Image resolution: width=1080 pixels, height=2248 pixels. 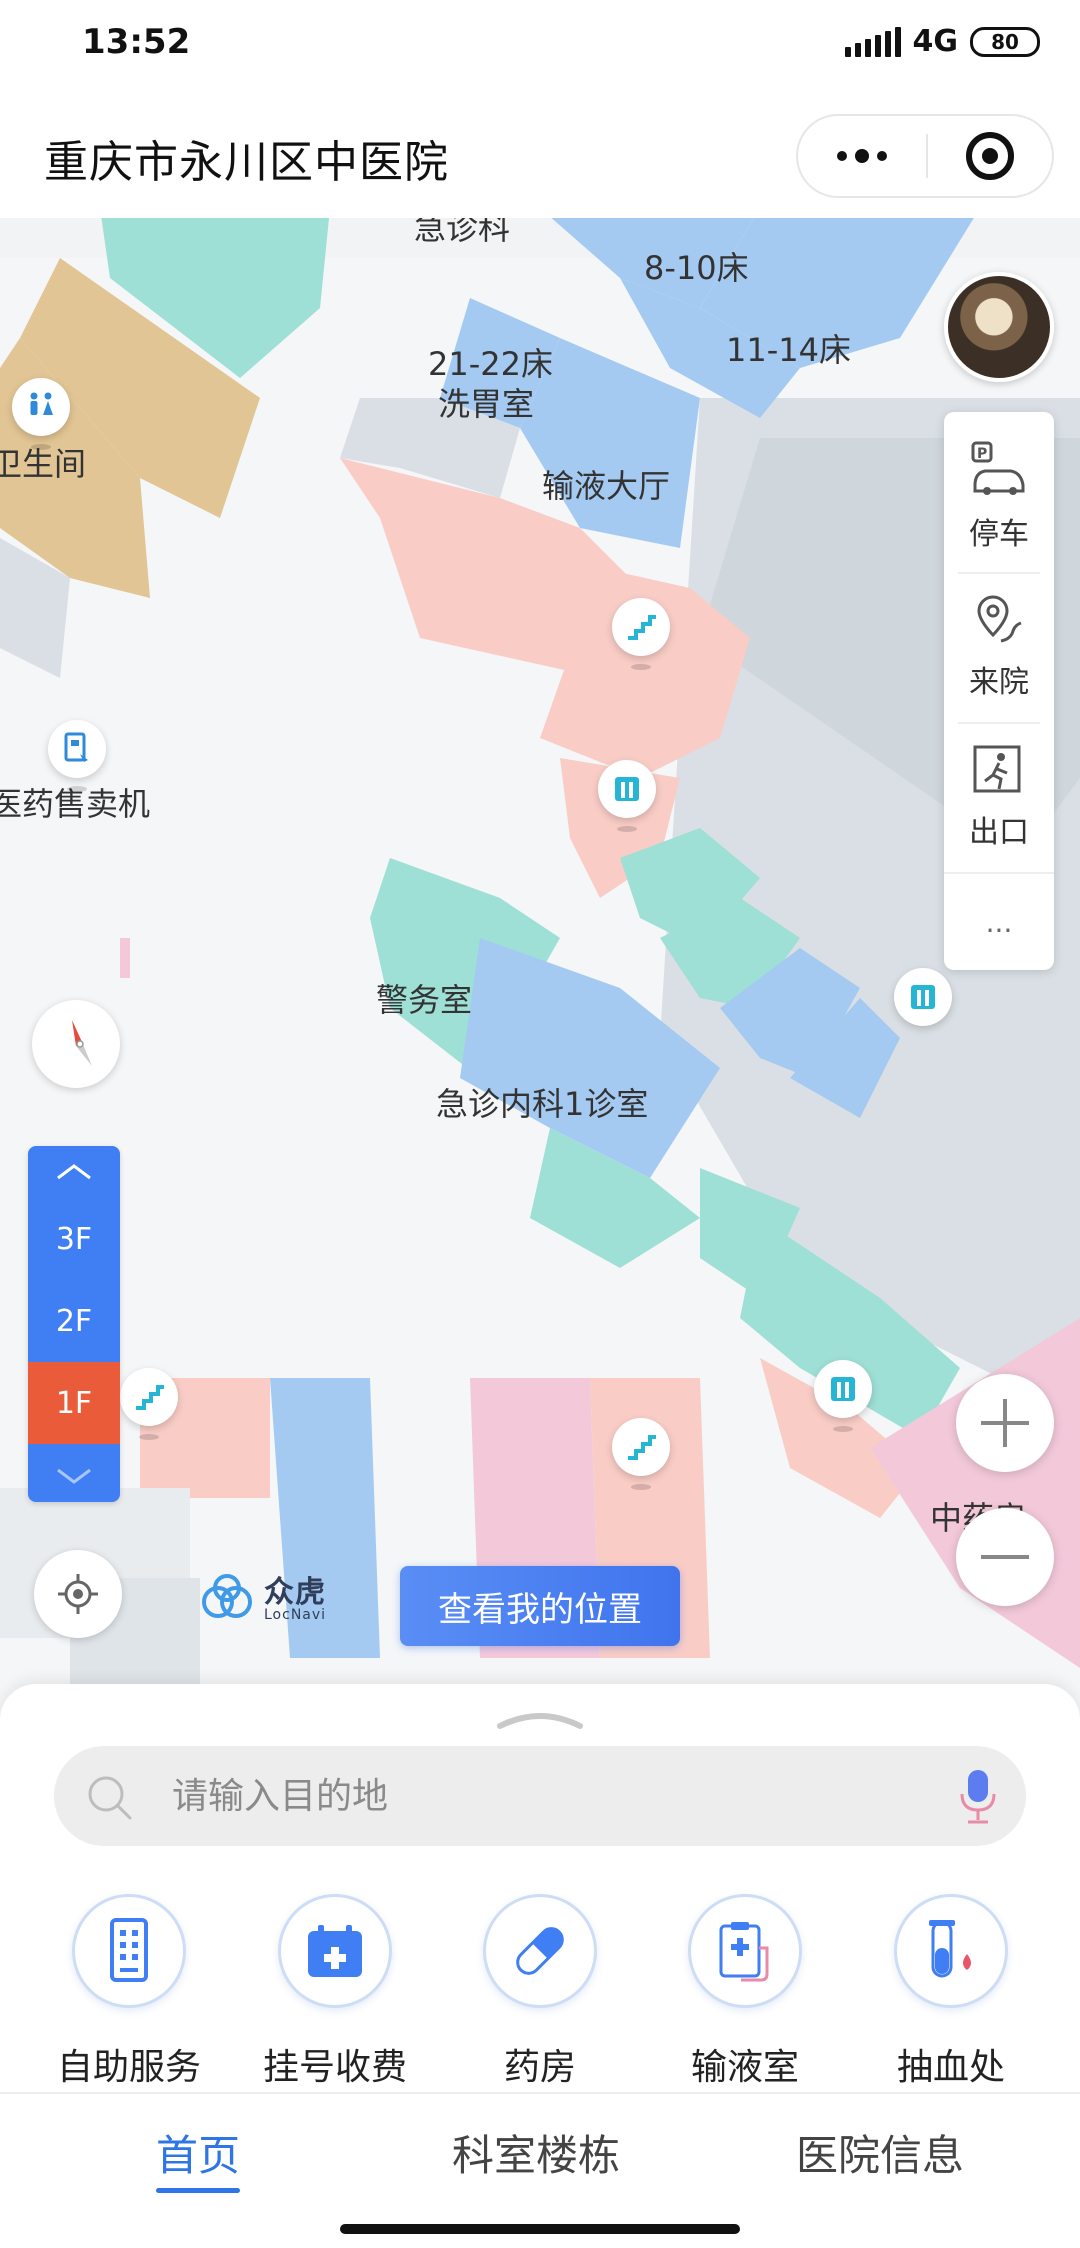 What do you see at coordinates (540, 1719) in the screenshot?
I see `sheet-handle-icon` at bounding box center [540, 1719].